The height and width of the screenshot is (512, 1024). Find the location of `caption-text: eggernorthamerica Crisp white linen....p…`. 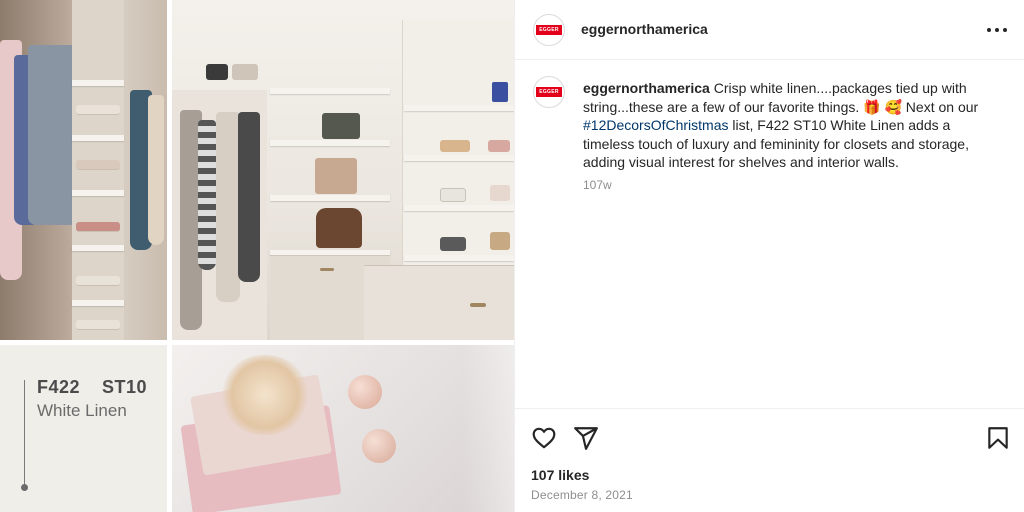

caption-text: eggernorthamerica Crisp white linen....p… is located at coordinates (792, 125).